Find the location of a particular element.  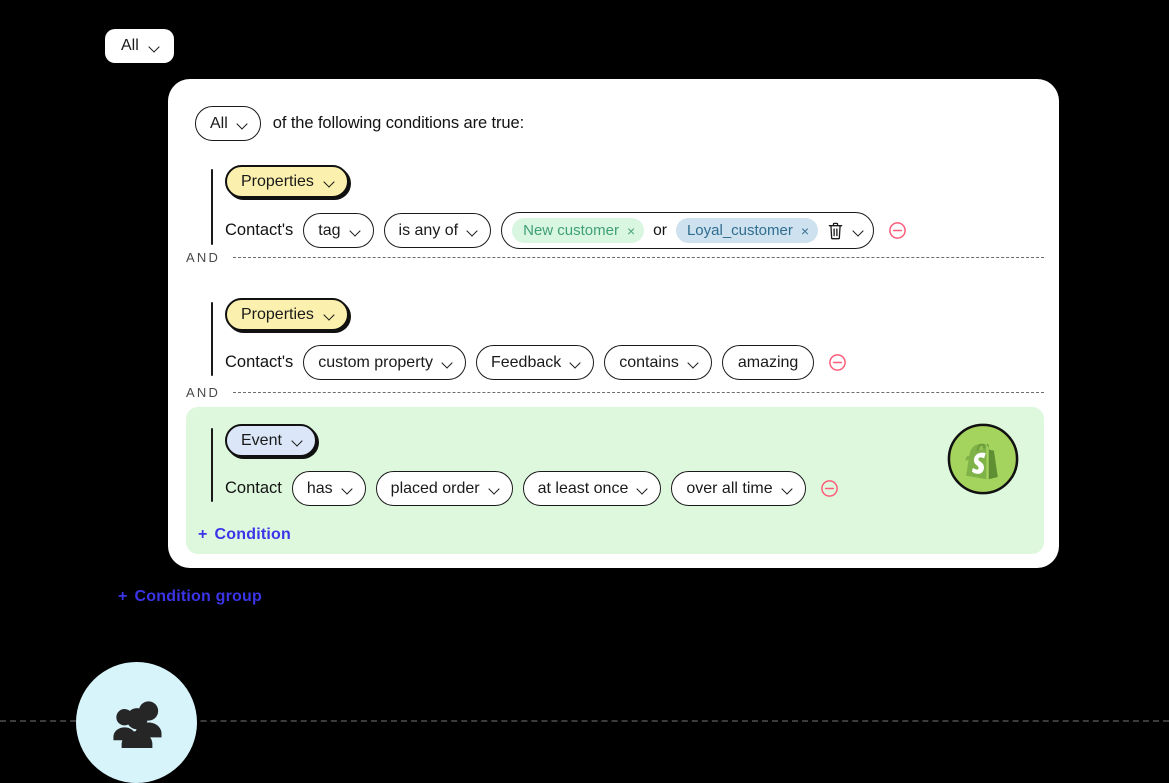

tag-value-field: New customer × or Loyal_customer × is located at coordinates (688, 230).